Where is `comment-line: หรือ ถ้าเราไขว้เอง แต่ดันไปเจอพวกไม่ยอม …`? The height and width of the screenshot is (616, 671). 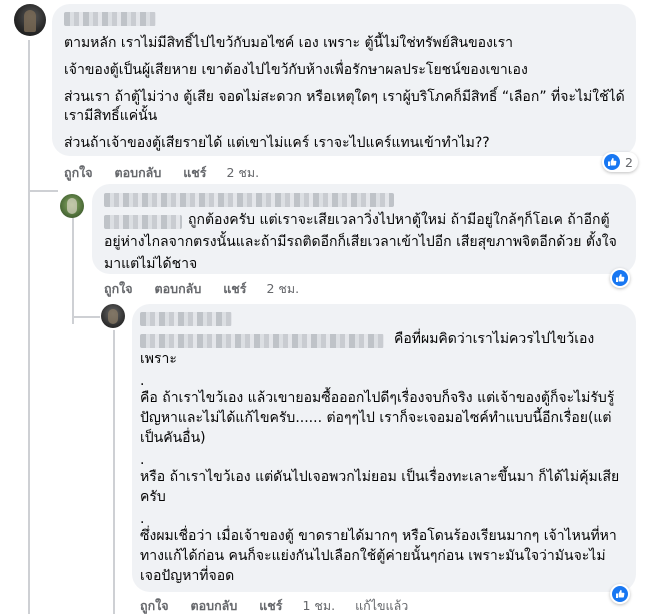
comment-line: หรือ ถ้าเราไขว้เอง แต่ดันไปเจอพวกไม่ยอม … is located at coordinates (380, 477).